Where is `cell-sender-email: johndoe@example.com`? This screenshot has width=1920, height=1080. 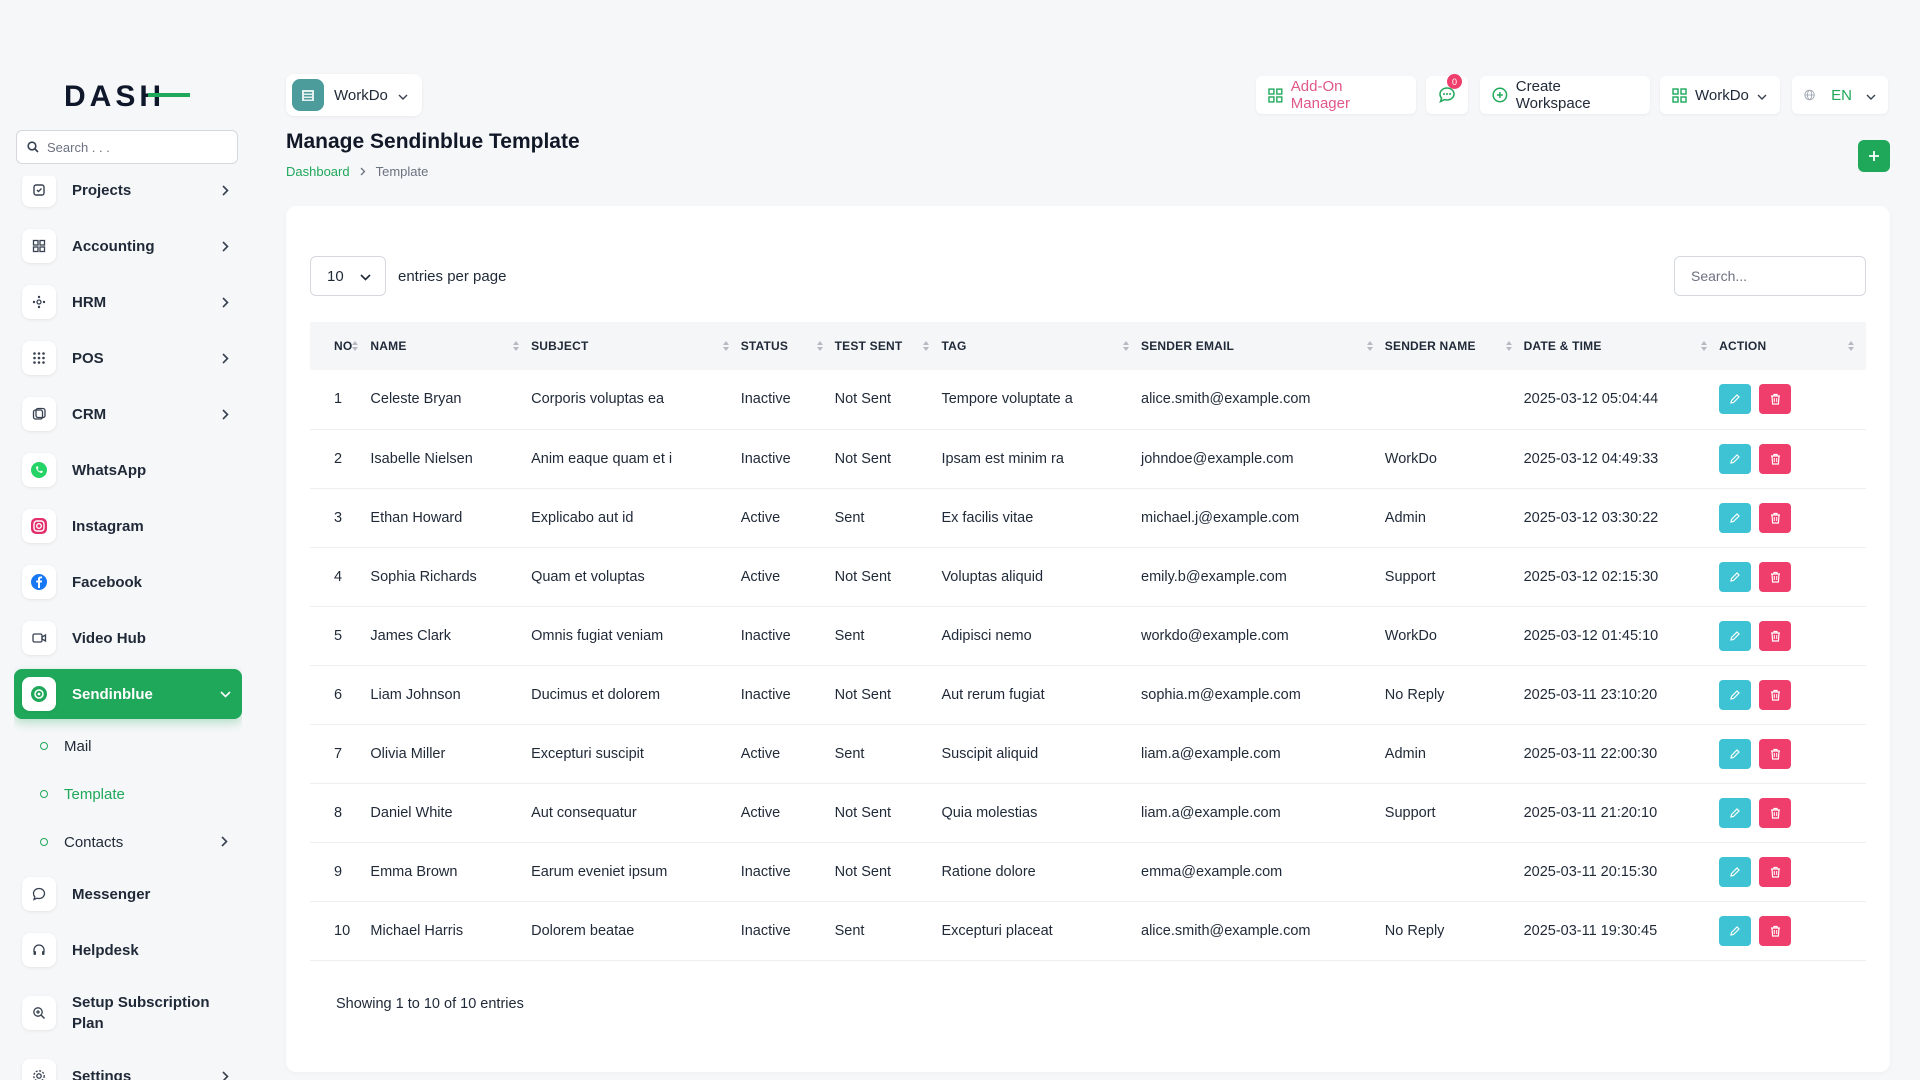
cell-sender-email: johndoe@example.com is located at coordinates (1217, 458).